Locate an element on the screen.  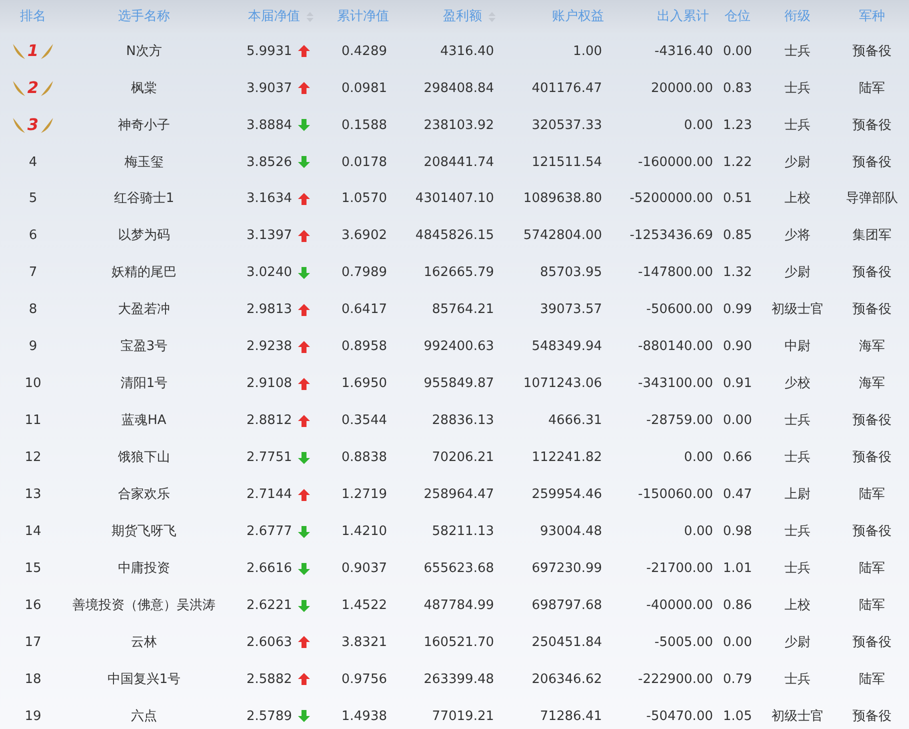
table-cell-text: 0.7989 is located at coordinates (364, 273).